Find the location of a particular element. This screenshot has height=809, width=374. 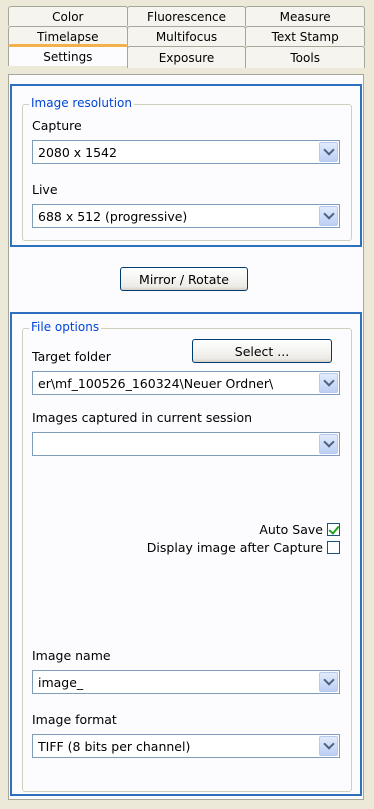

tab-measure: Measure is located at coordinates (305, 16).